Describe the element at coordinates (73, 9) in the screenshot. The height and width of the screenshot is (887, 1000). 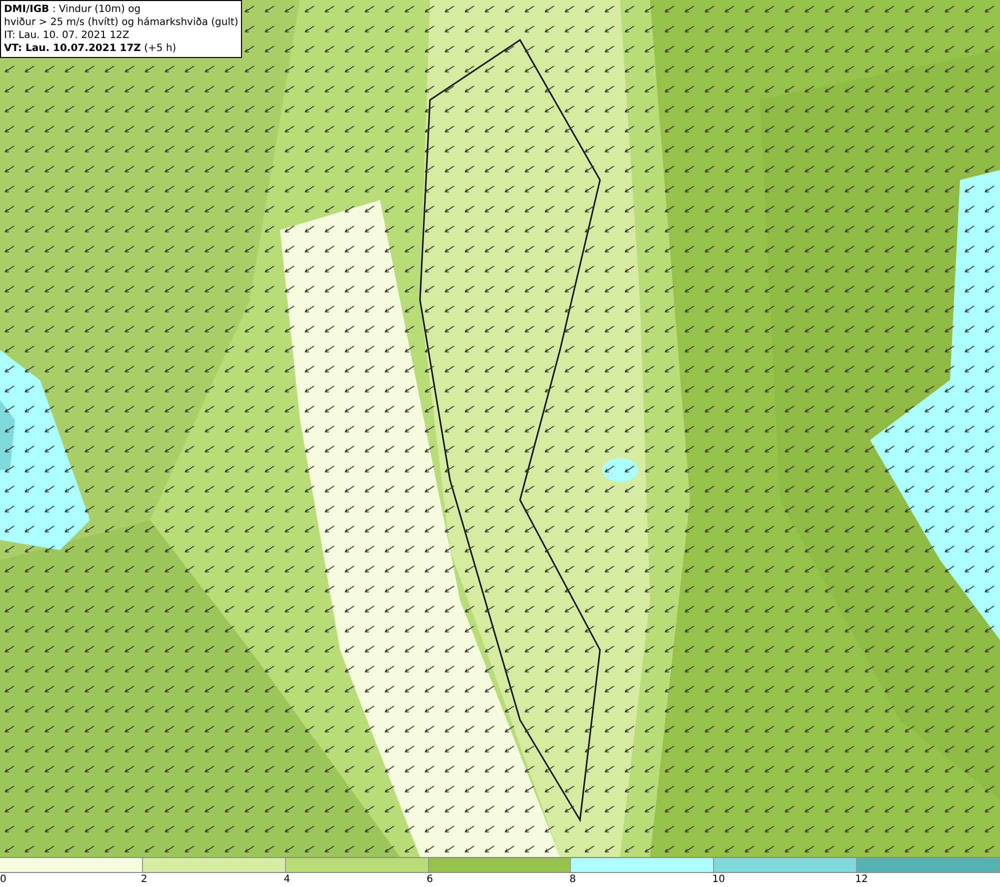
I see `title-line: DMI/IGB : Vindur (10m) og` at that location.